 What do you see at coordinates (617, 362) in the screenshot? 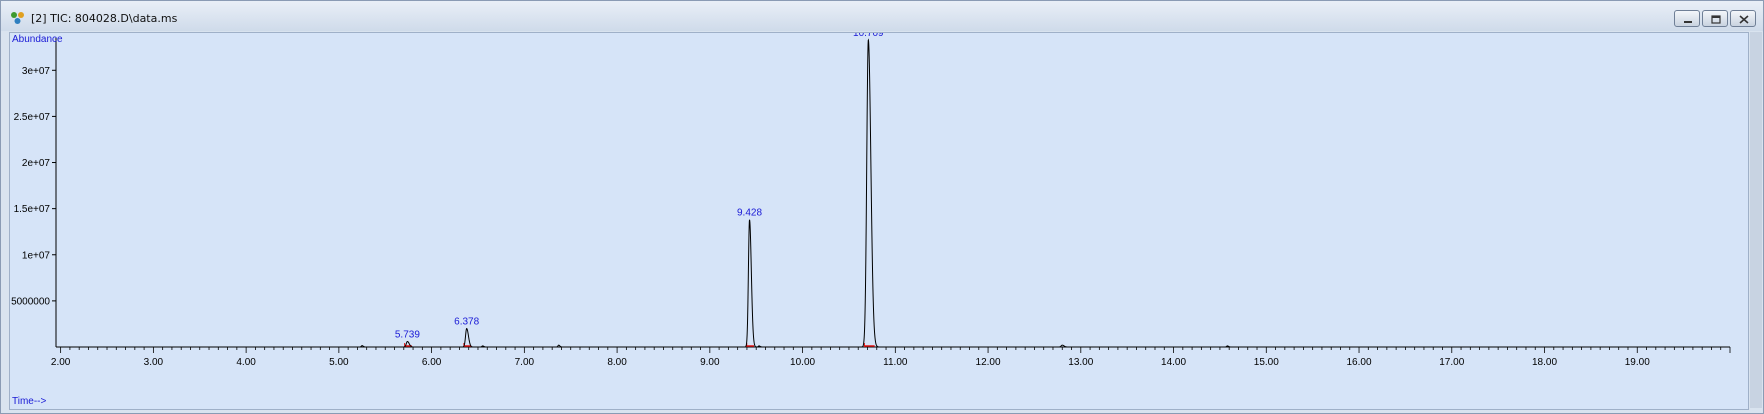
I see `x-tick-label: 8.00` at bounding box center [617, 362].